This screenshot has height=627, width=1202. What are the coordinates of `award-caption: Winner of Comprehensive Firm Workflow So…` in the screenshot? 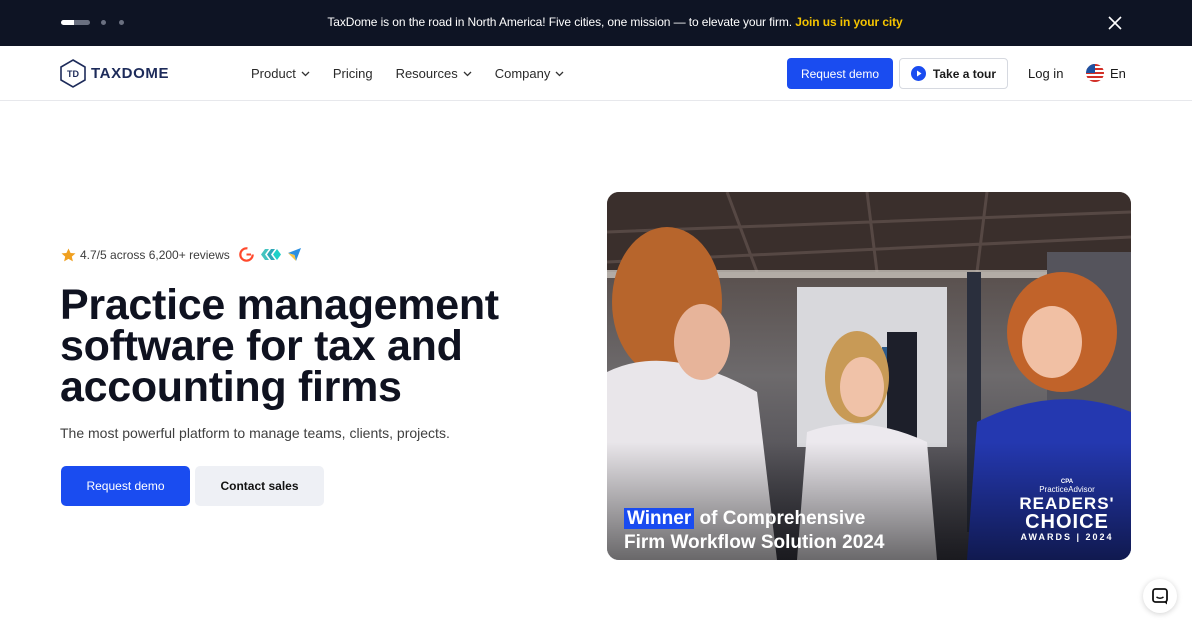 It's located at (754, 531).